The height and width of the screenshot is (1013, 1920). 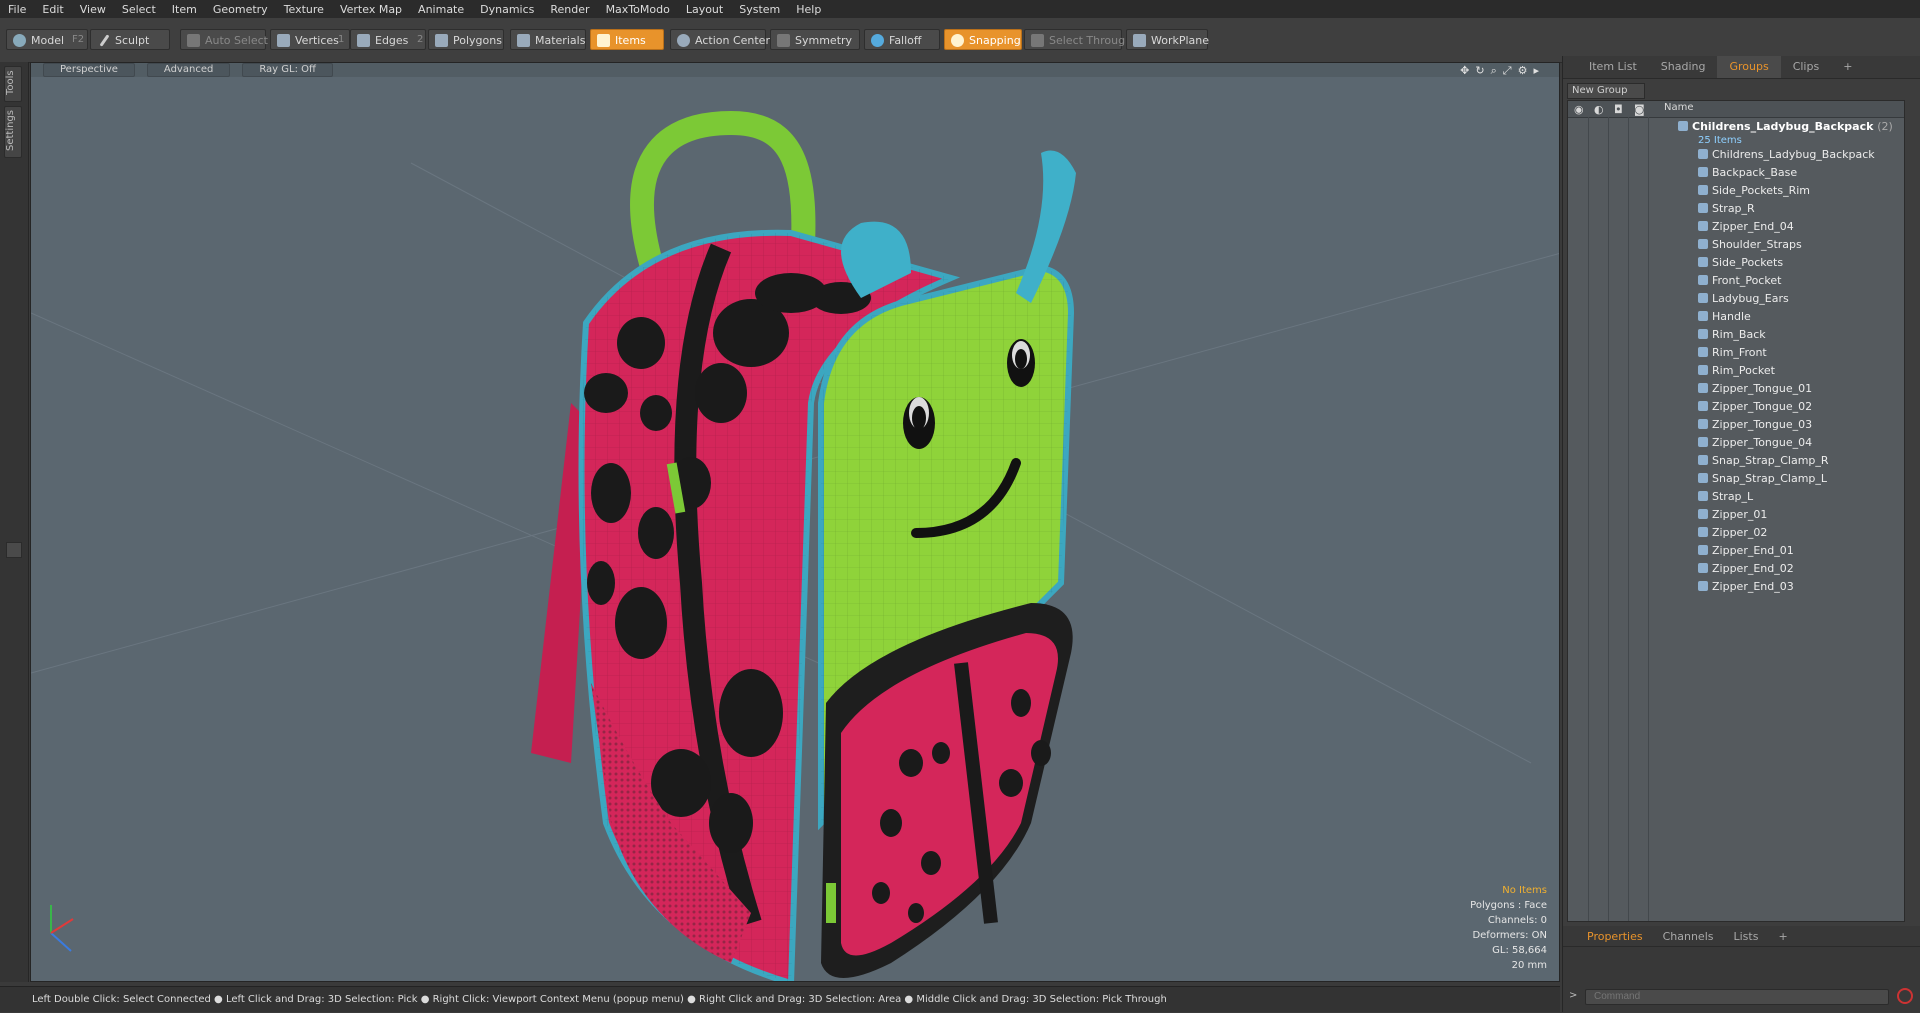 What do you see at coordinates (1599, 109) in the screenshot?
I see `render-icon: ◐` at bounding box center [1599, 109].